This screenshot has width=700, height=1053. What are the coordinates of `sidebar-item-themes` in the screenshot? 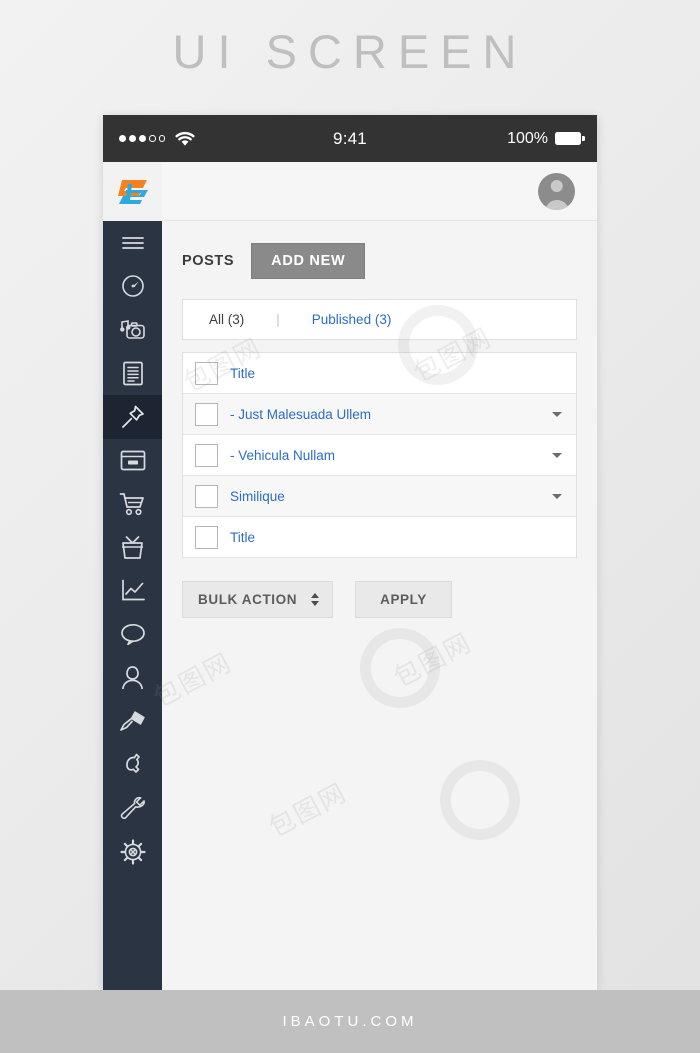 It's located at (132, 722).